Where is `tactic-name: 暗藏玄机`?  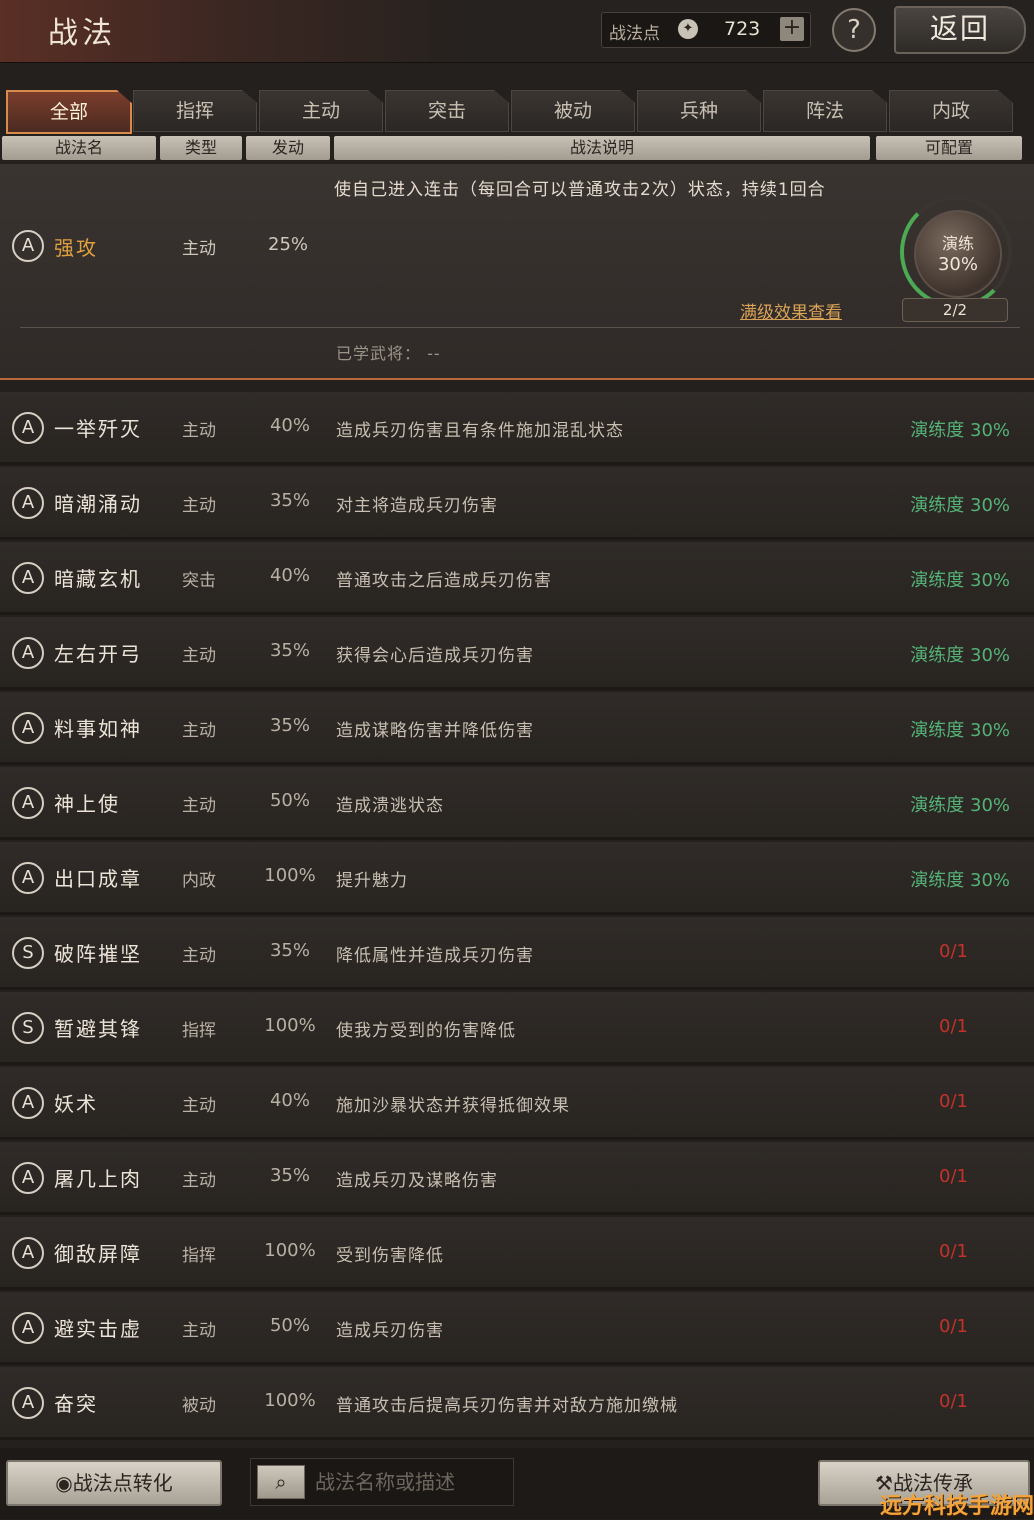
tactic-name: 暗藏玄机 is located at coordinates (98, 579).